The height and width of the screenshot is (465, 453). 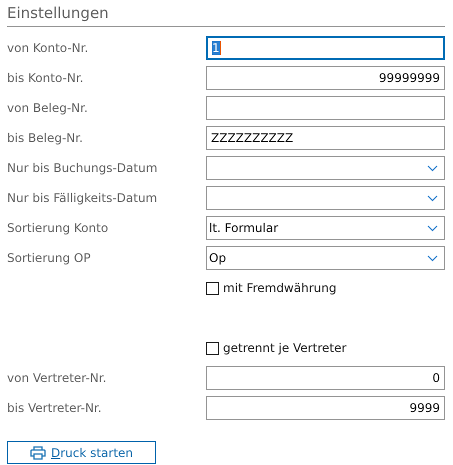 I want to click on print-button: Druck starten, so click(x=81, y=452).